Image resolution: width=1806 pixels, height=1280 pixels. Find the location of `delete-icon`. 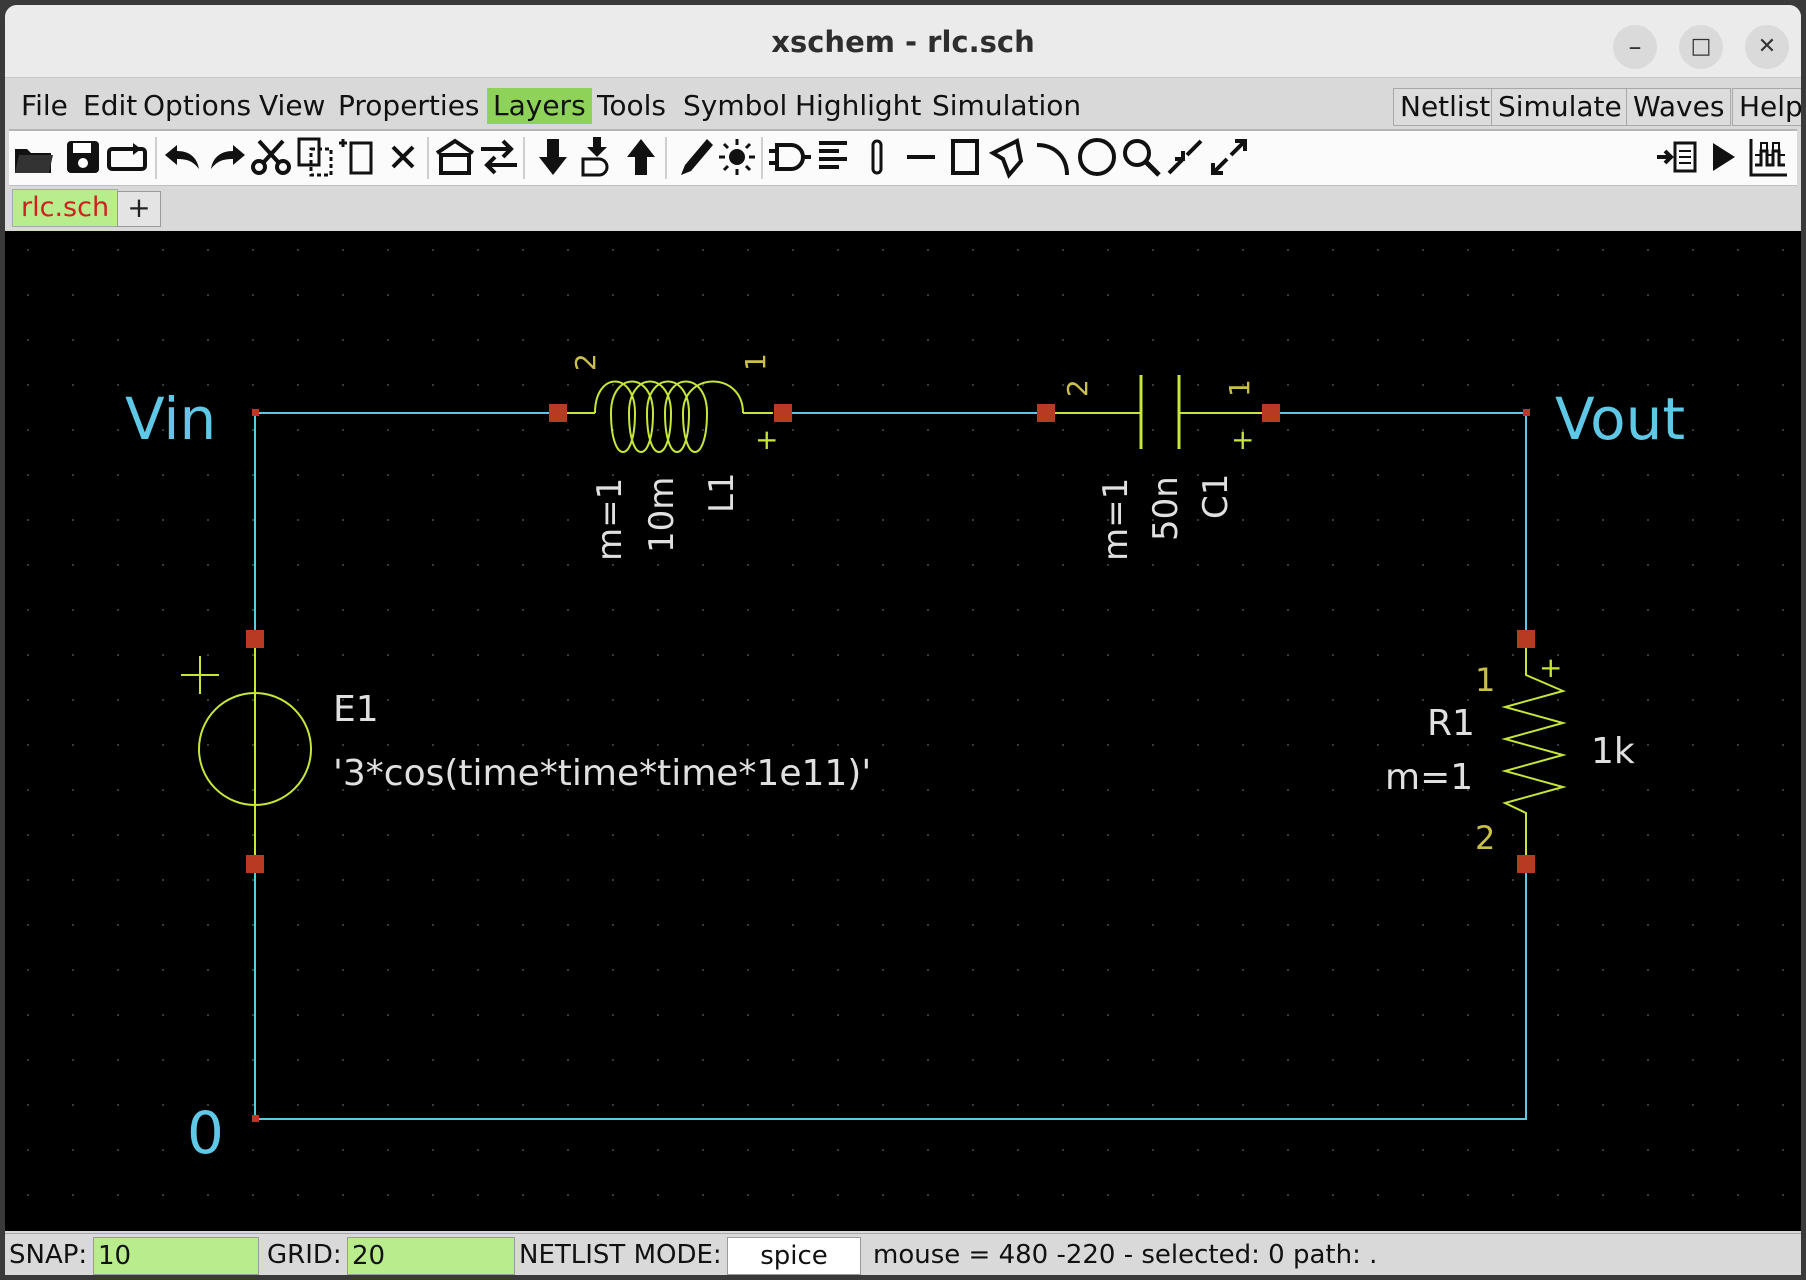

delete-icon is located at coordinates (403, 157).